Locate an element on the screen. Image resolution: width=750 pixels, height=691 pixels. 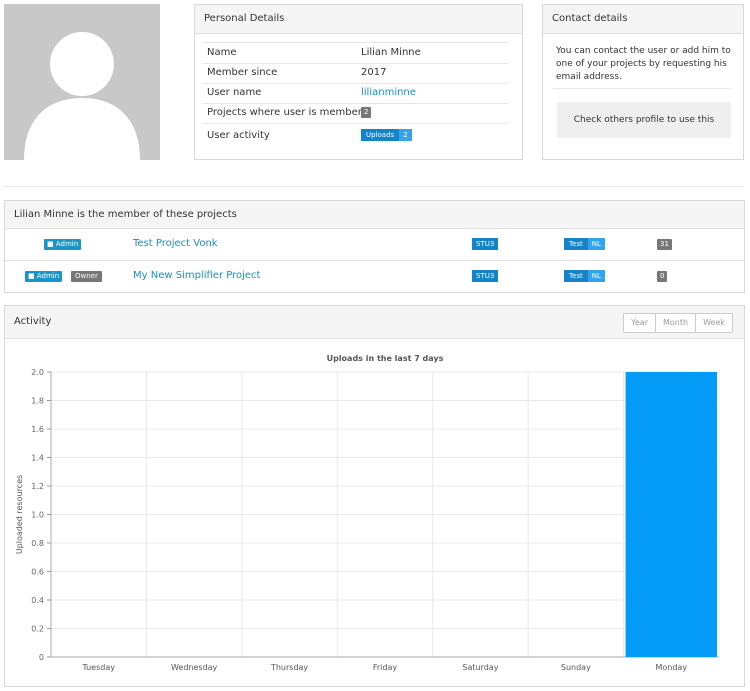
detail-row-member-since: Member since 2017 is located at coordinates (355, 73).